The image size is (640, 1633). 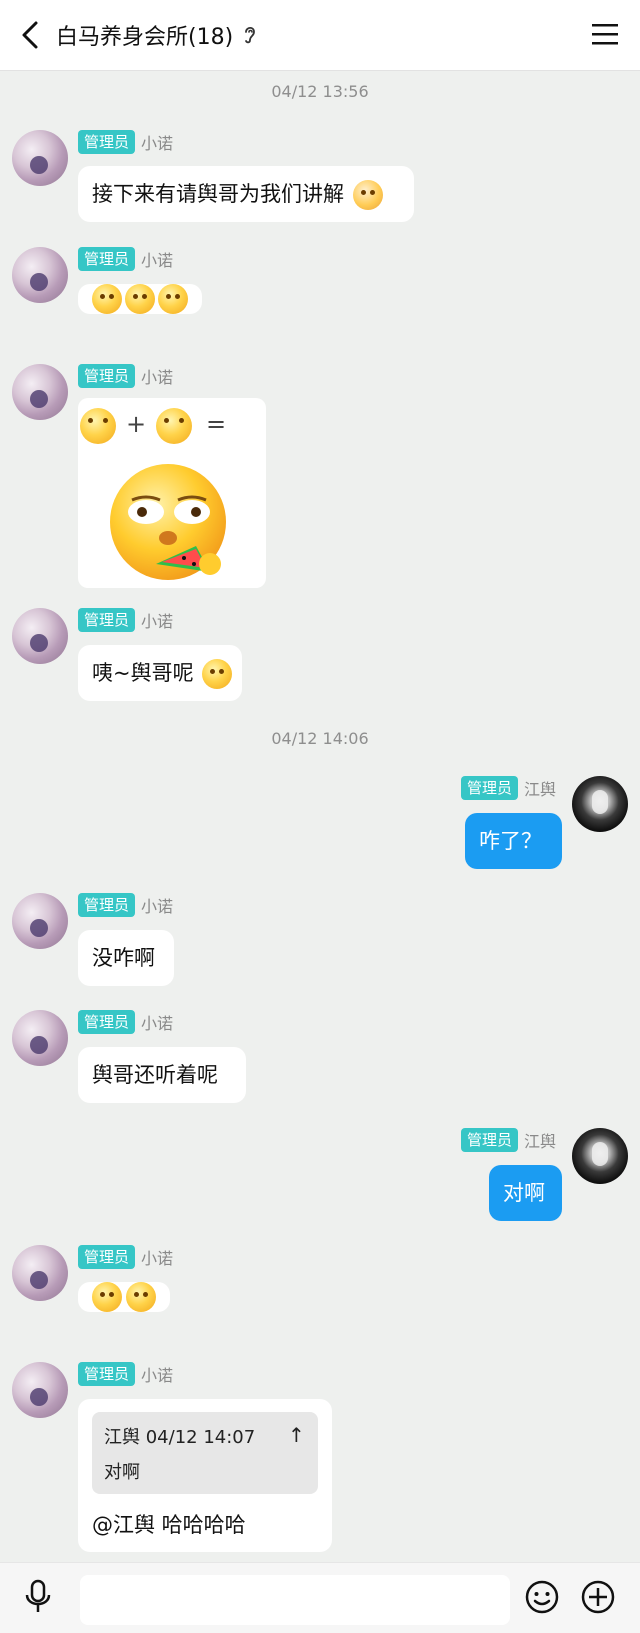 I want to click on ear-icon, so click(x=250, y=35).